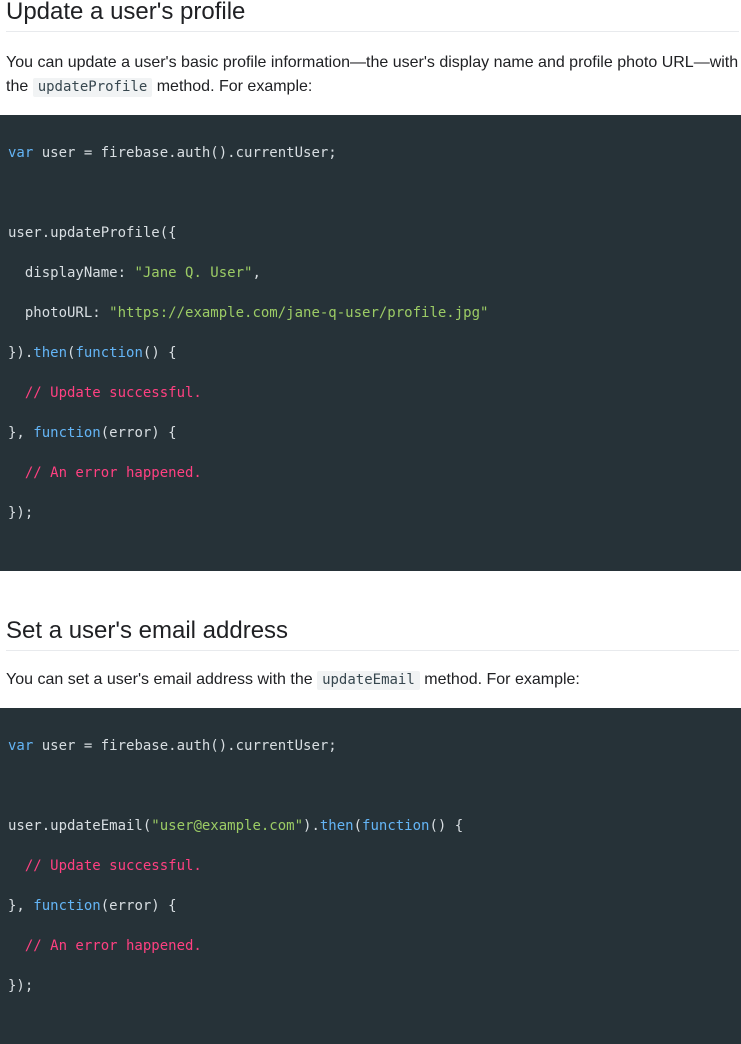 The width and height of the screenshot is (741, 1044). What do you see at coordinates (193, 273) in the screenshot?
I see `code-string: "Jane Q. User"` at bounding box center [193, 273].